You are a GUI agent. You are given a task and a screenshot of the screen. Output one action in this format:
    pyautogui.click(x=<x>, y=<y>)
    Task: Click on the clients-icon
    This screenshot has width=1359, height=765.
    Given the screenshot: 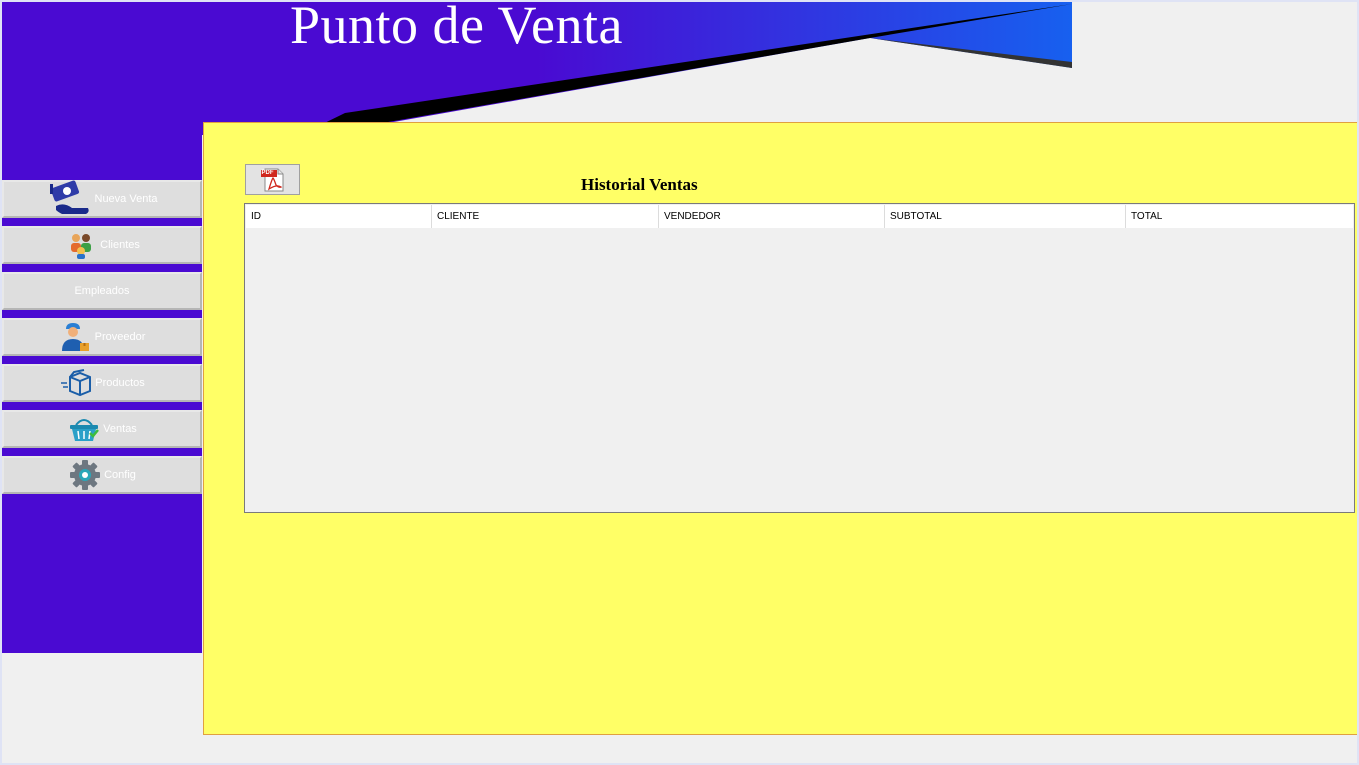 What is the action you would take?
    pyautogui.click(x=81, y=245)
    